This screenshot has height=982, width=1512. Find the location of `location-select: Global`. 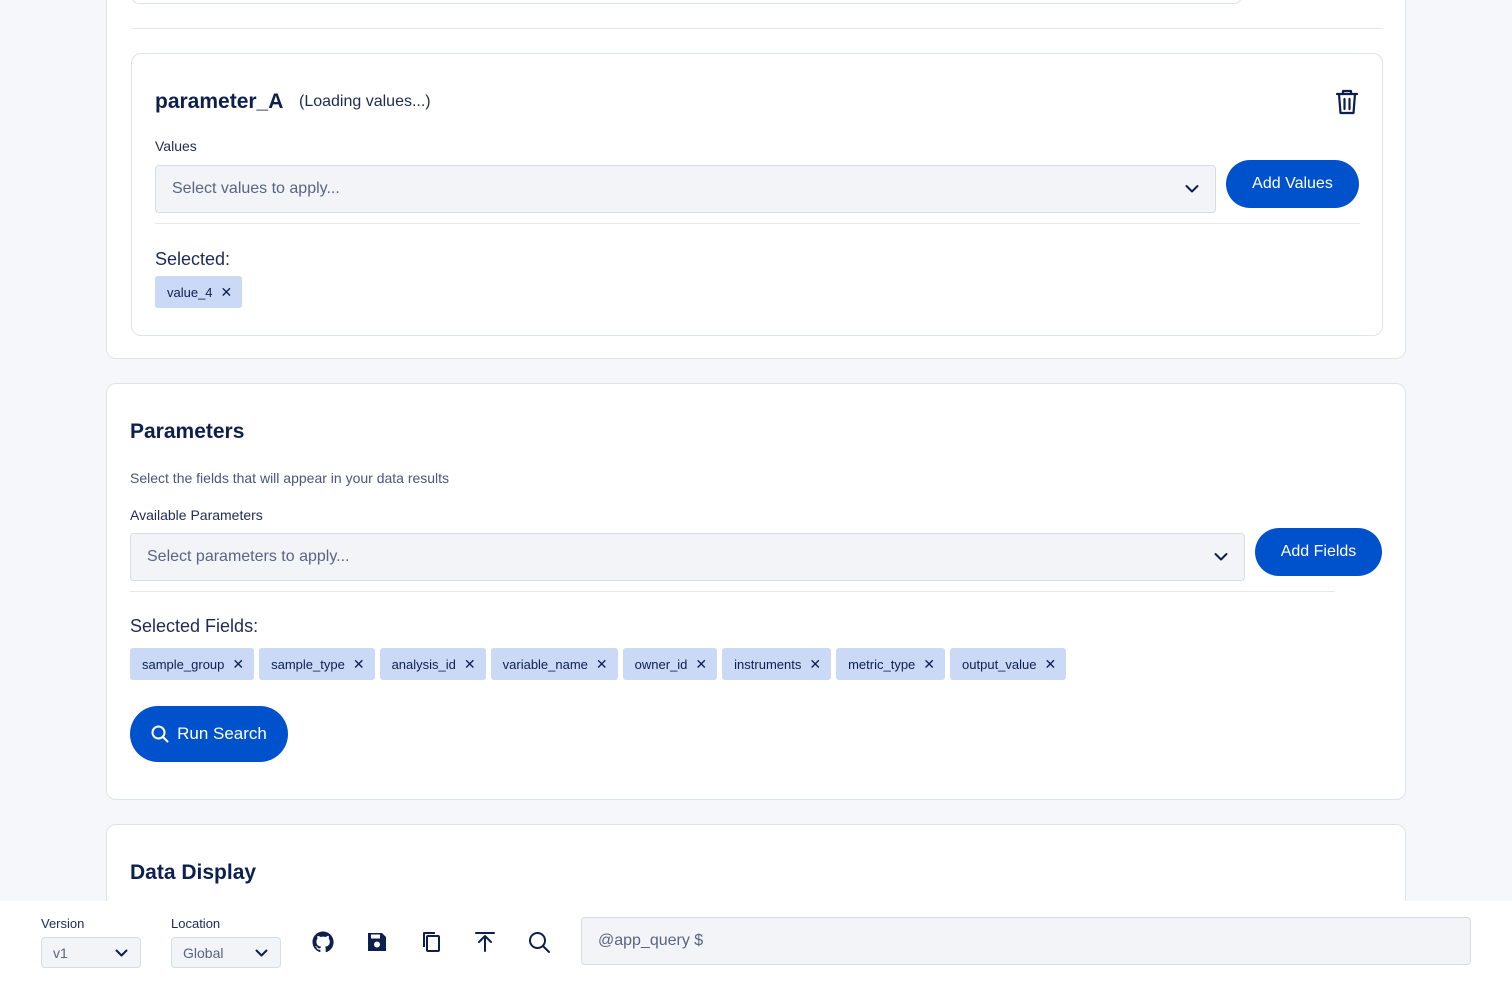

location-select: Global is located at coordinates (226, 952).